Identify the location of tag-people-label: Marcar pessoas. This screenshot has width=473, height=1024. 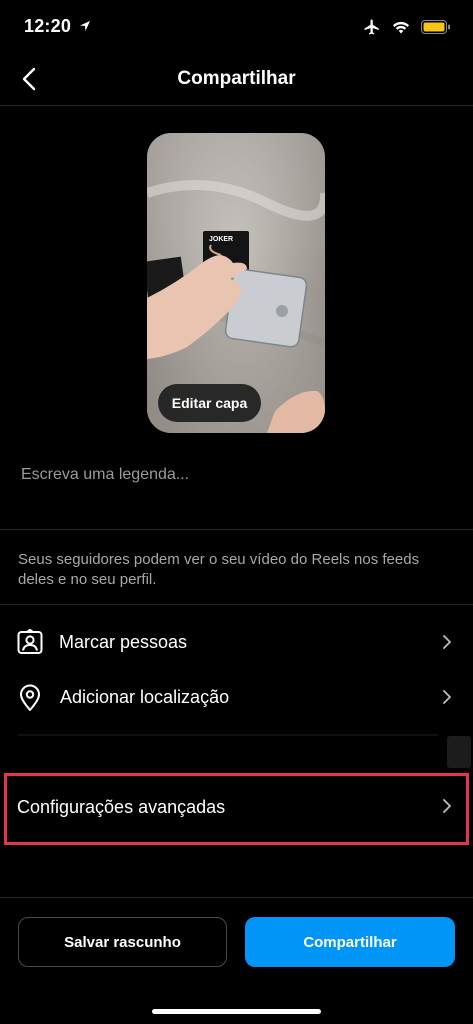
(123, 642).